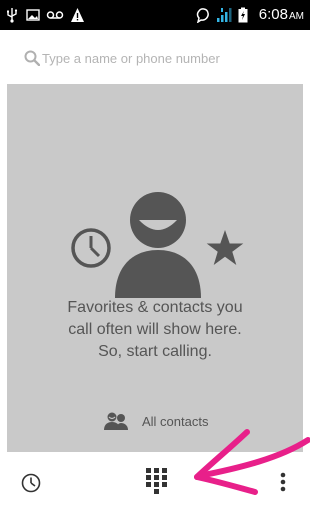 The height and width of the screenshot is (508, 320). I want to click on recent-calls-icon, so click(31, 483).